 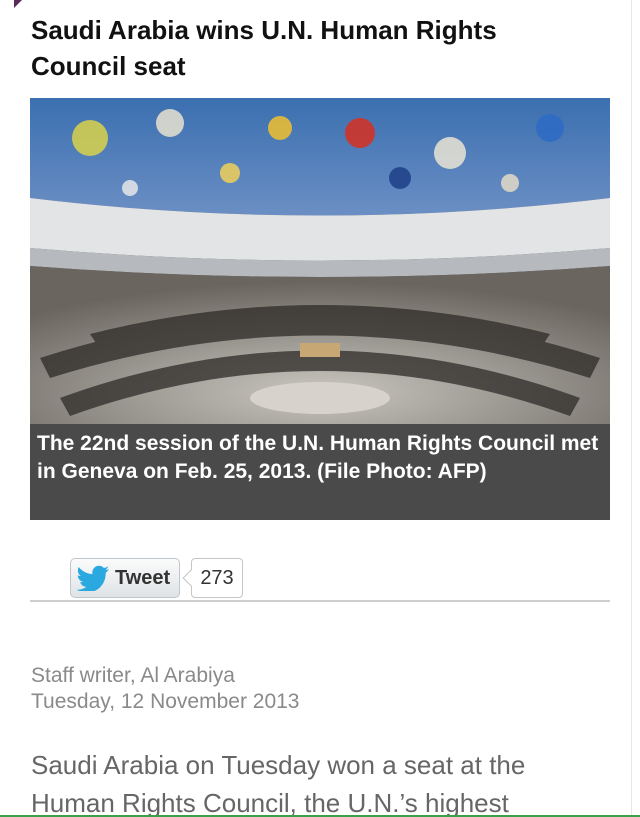 I want to click on page-edge-rule, so click(x=631, y=408).